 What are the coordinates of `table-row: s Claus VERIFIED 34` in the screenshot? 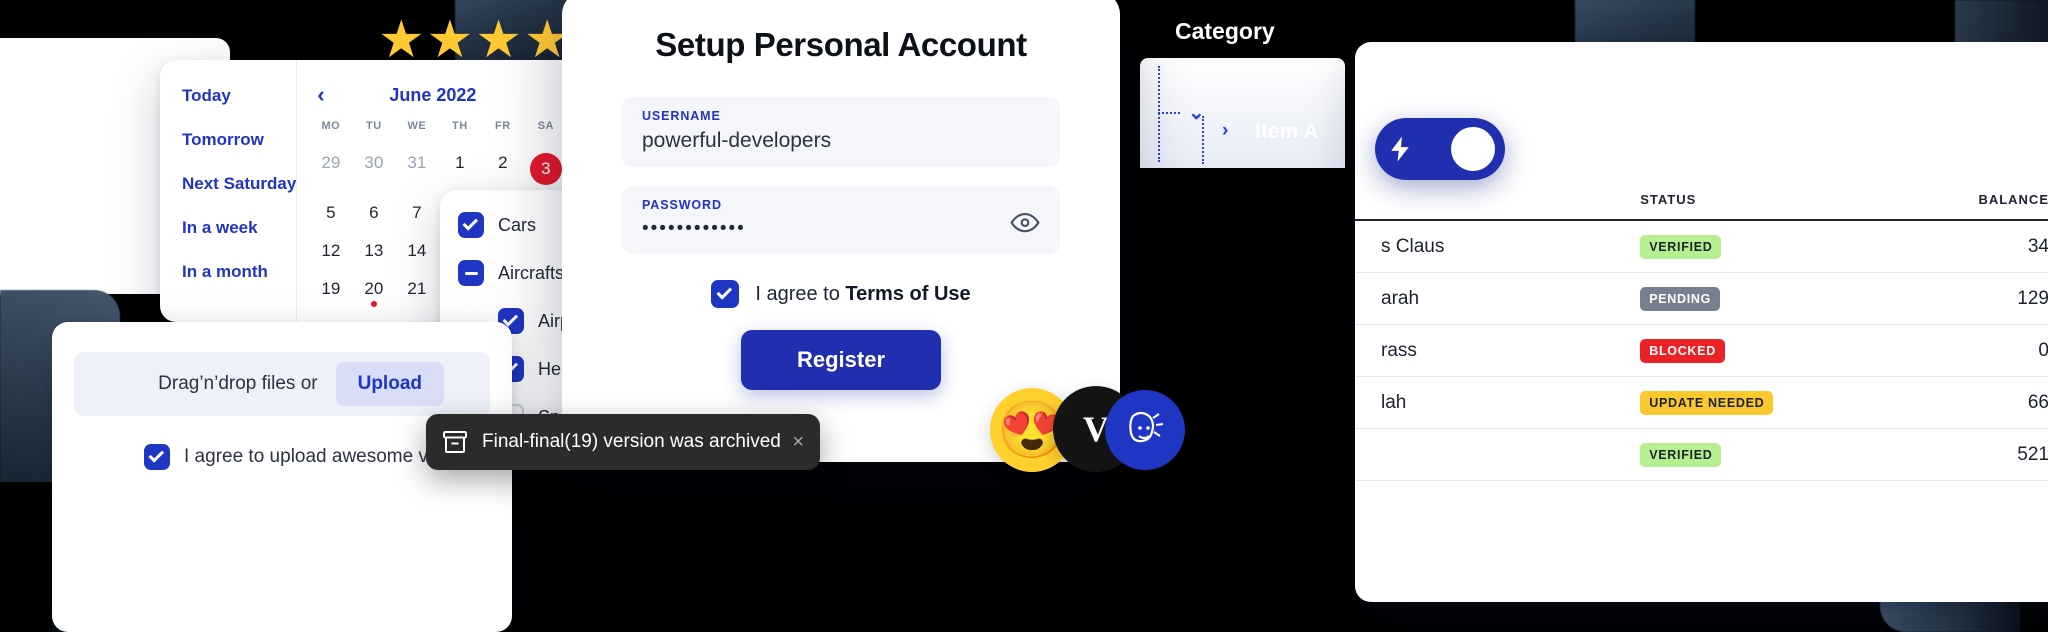 It's located at (1701, 247).